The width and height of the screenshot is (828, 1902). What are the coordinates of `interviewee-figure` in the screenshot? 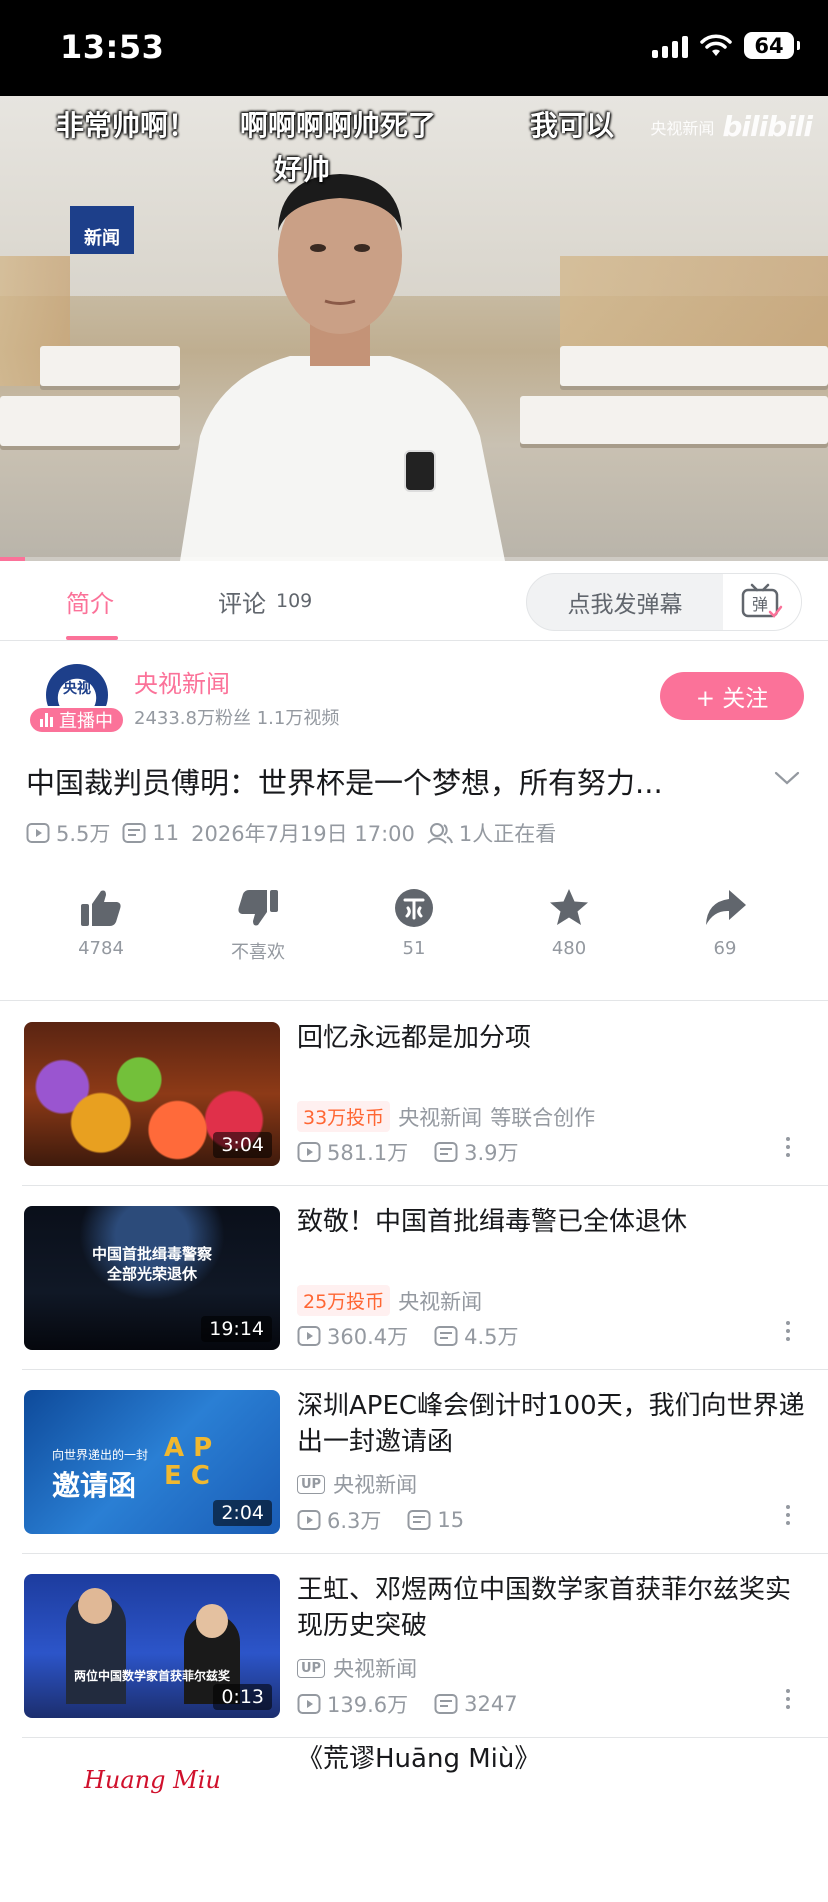 It's located at (342, 367).